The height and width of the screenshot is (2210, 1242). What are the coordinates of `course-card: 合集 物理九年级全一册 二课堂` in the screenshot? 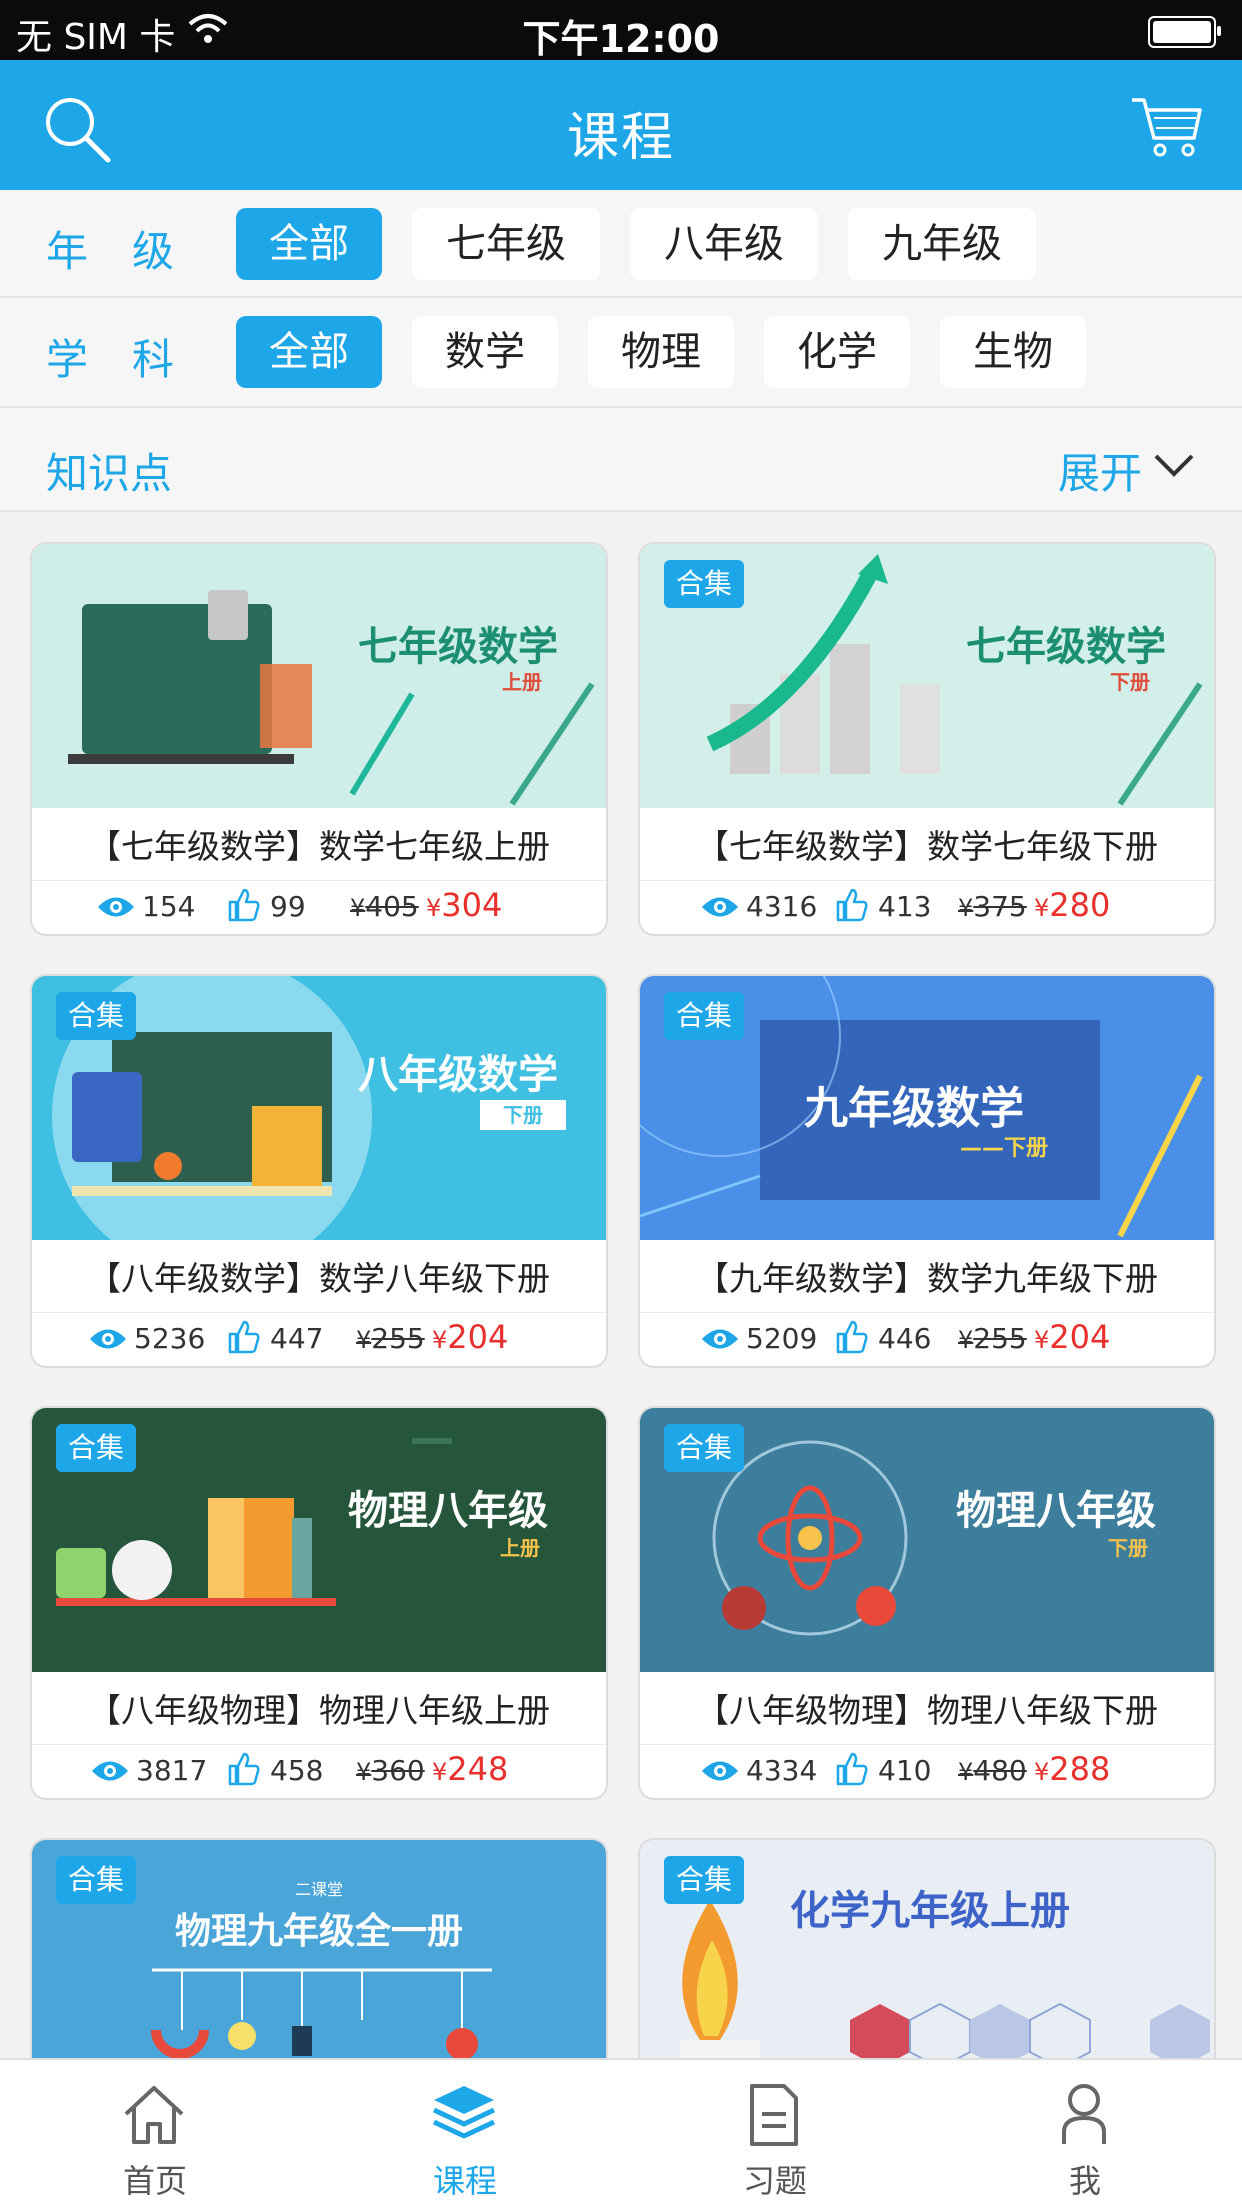 It's located at (319, 1949).